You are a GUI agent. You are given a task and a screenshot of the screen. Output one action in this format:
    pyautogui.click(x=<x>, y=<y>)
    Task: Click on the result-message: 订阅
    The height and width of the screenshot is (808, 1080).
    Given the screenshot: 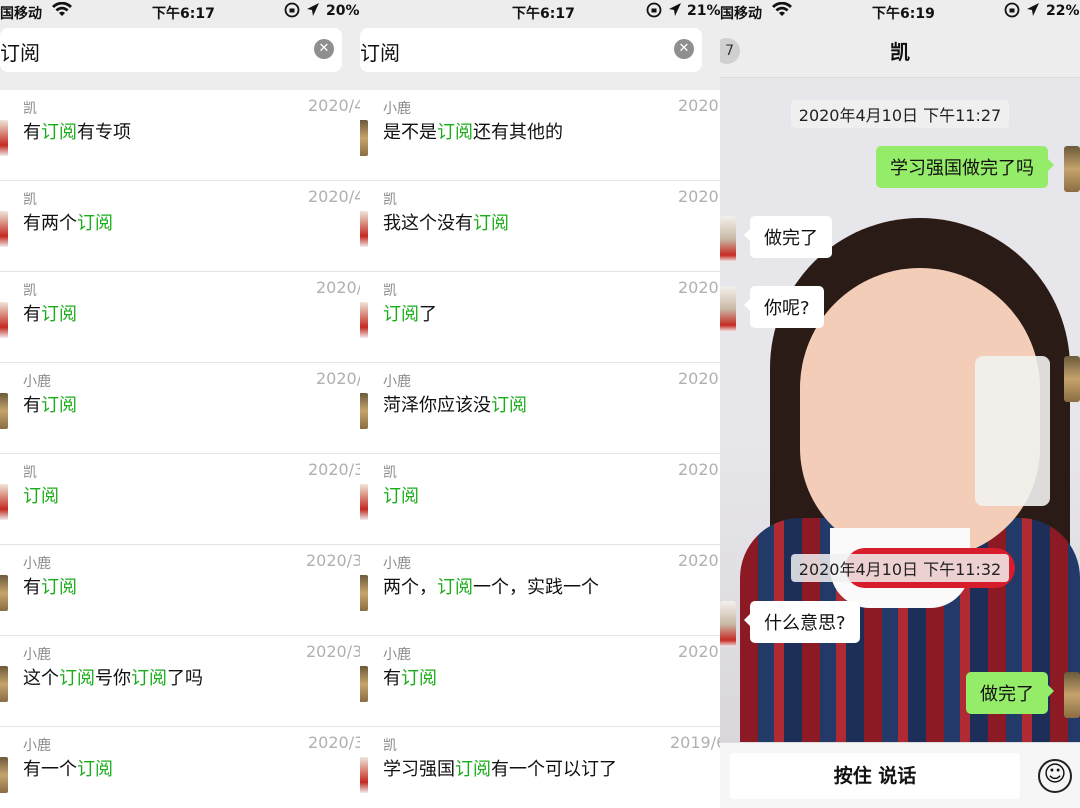 What is the action you would take?
    pyautogui.click(x=41, y=496)
    